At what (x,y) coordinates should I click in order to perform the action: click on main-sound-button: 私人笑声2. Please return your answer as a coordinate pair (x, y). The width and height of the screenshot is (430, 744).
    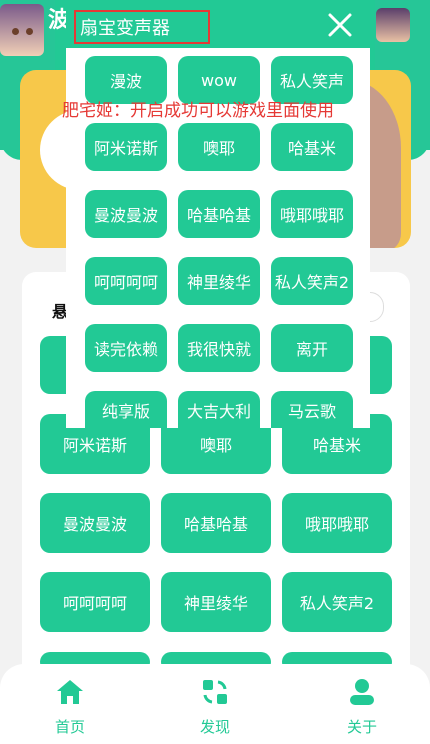
    Looking at the image, I should click on (337, 602).